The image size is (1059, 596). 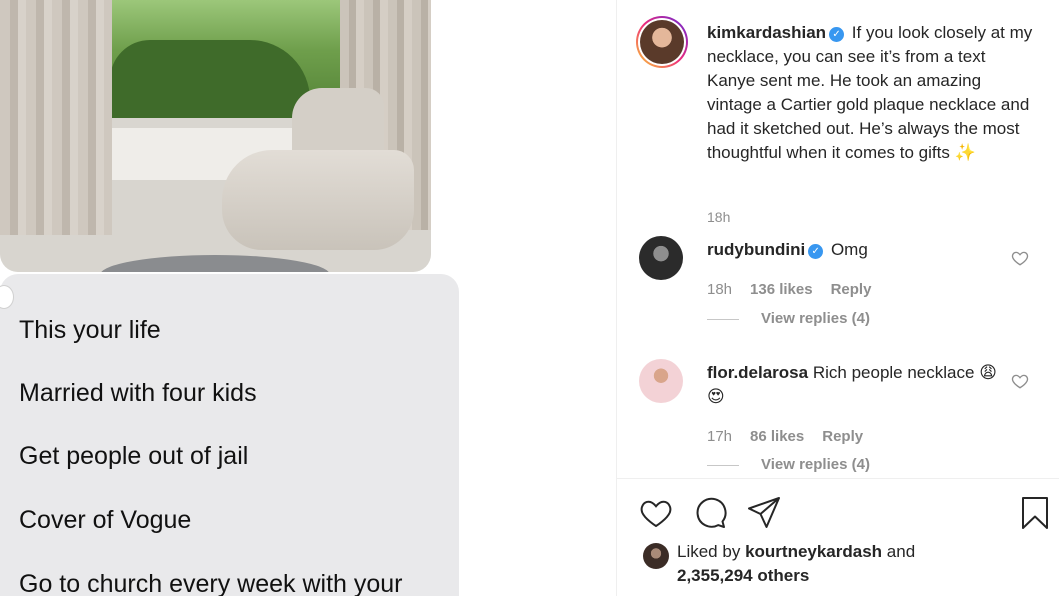 I want to click on message-line: This your life, so click(x=90, y=330).